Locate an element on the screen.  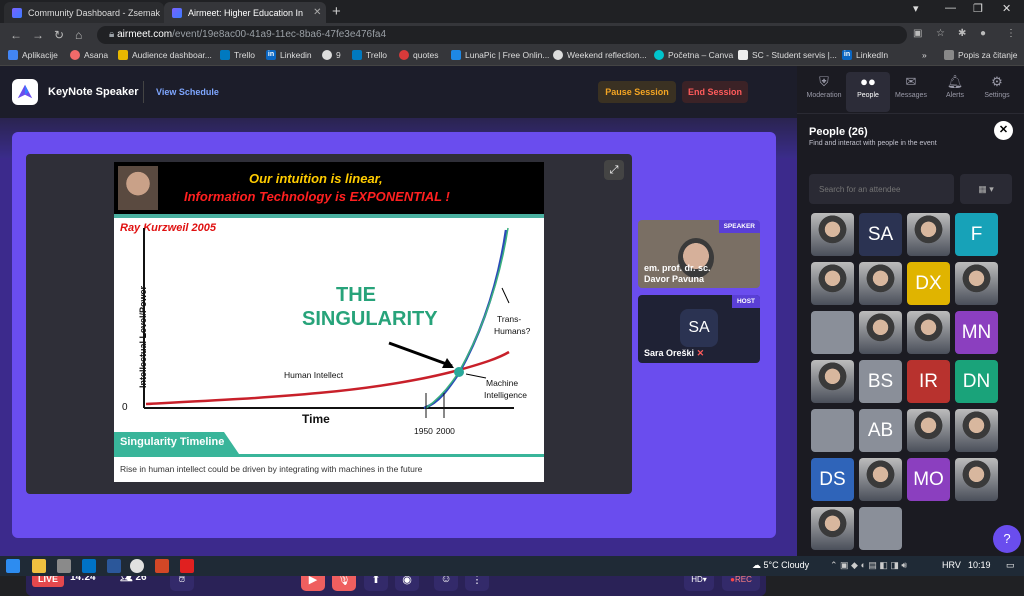
clock: 10:19 is located at coordinates (979, 565).